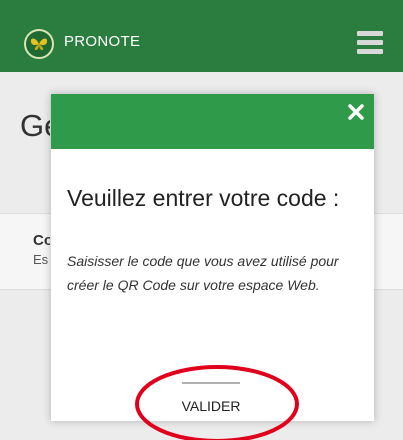  Describe the element at coordinates (211, 383) in the screenshot. I see `code-input-field` at that location.